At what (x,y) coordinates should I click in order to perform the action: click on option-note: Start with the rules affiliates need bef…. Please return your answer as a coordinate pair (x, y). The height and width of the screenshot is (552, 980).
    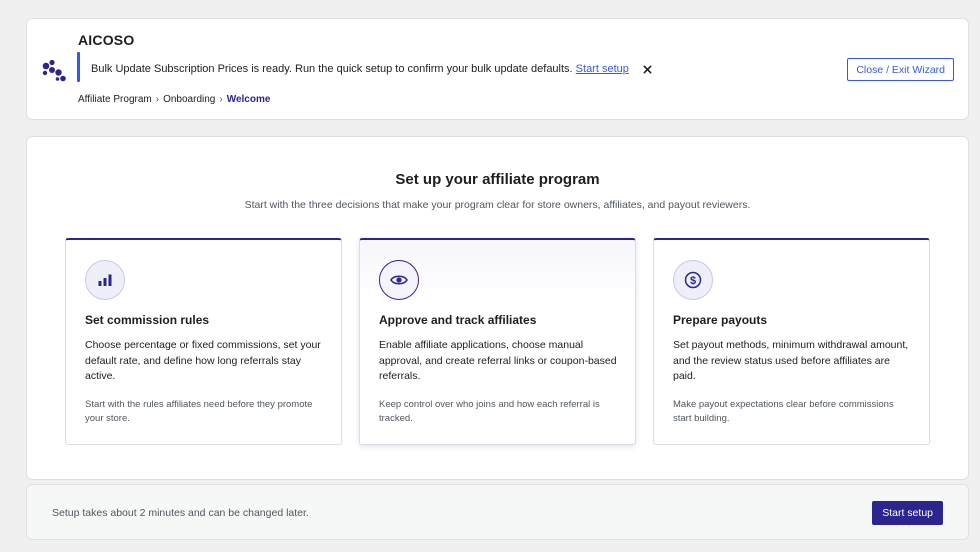
    Looking at the image, I should click on (199, 411).